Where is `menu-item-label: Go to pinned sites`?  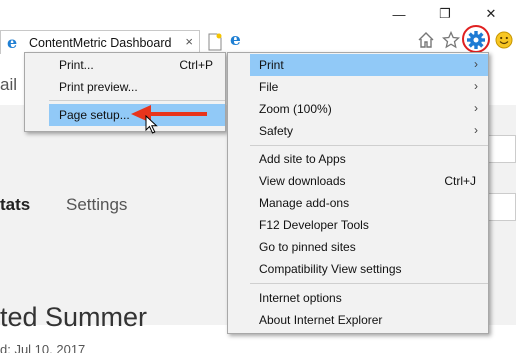
menu-item-label: Go to pinned sites is located at coordinates (307, 247).